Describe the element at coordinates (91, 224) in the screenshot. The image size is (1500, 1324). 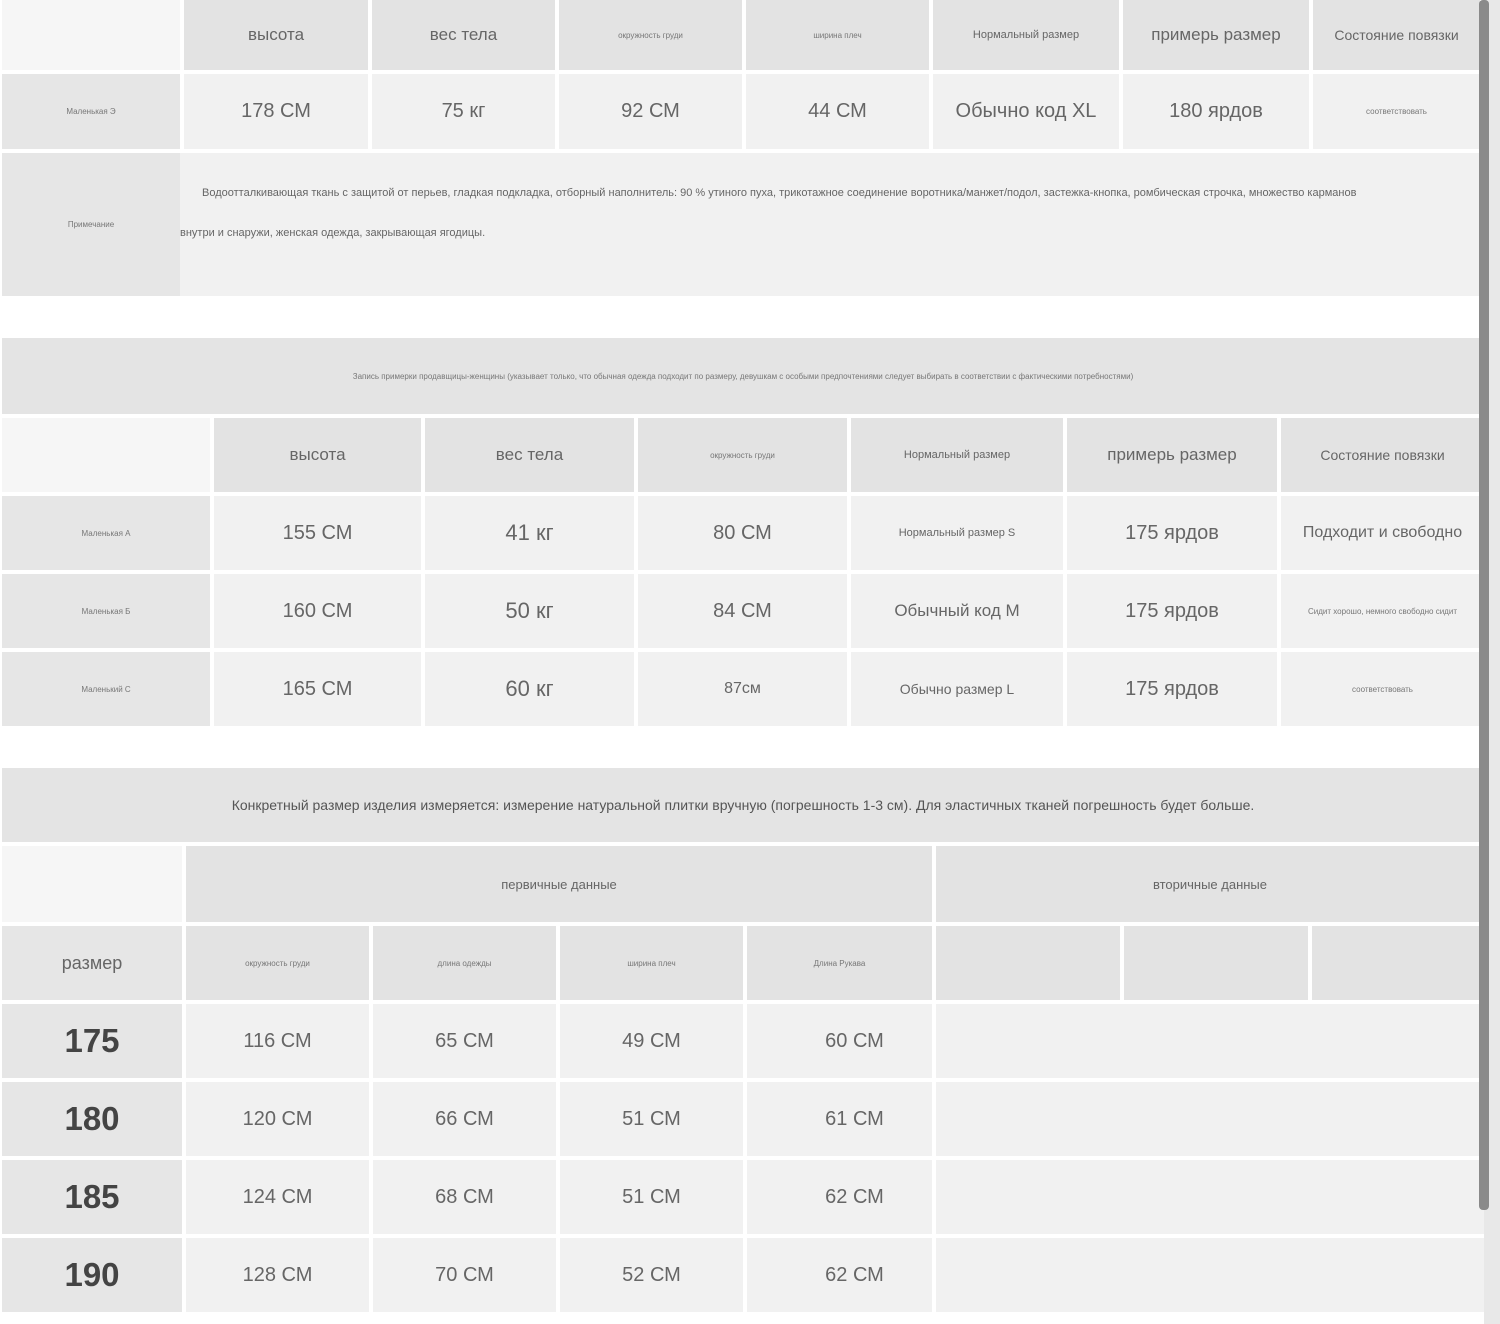
I see `table1-note-label: Примечание` at that location.